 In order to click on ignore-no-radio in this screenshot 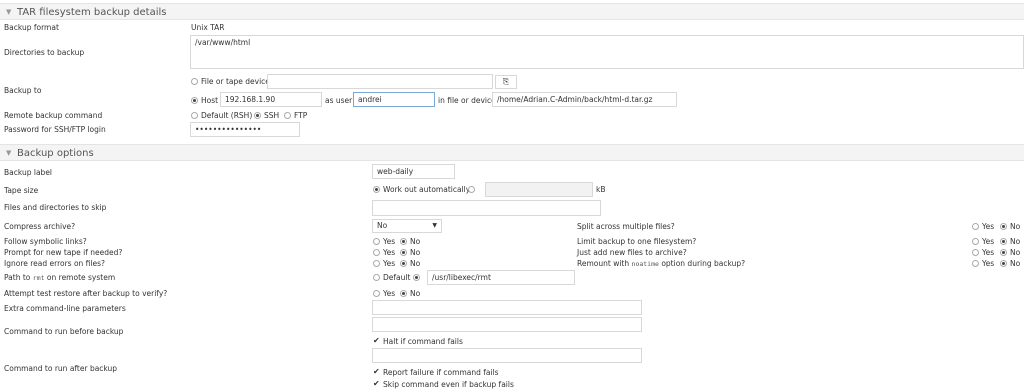, I will do `click(403, 263)`.